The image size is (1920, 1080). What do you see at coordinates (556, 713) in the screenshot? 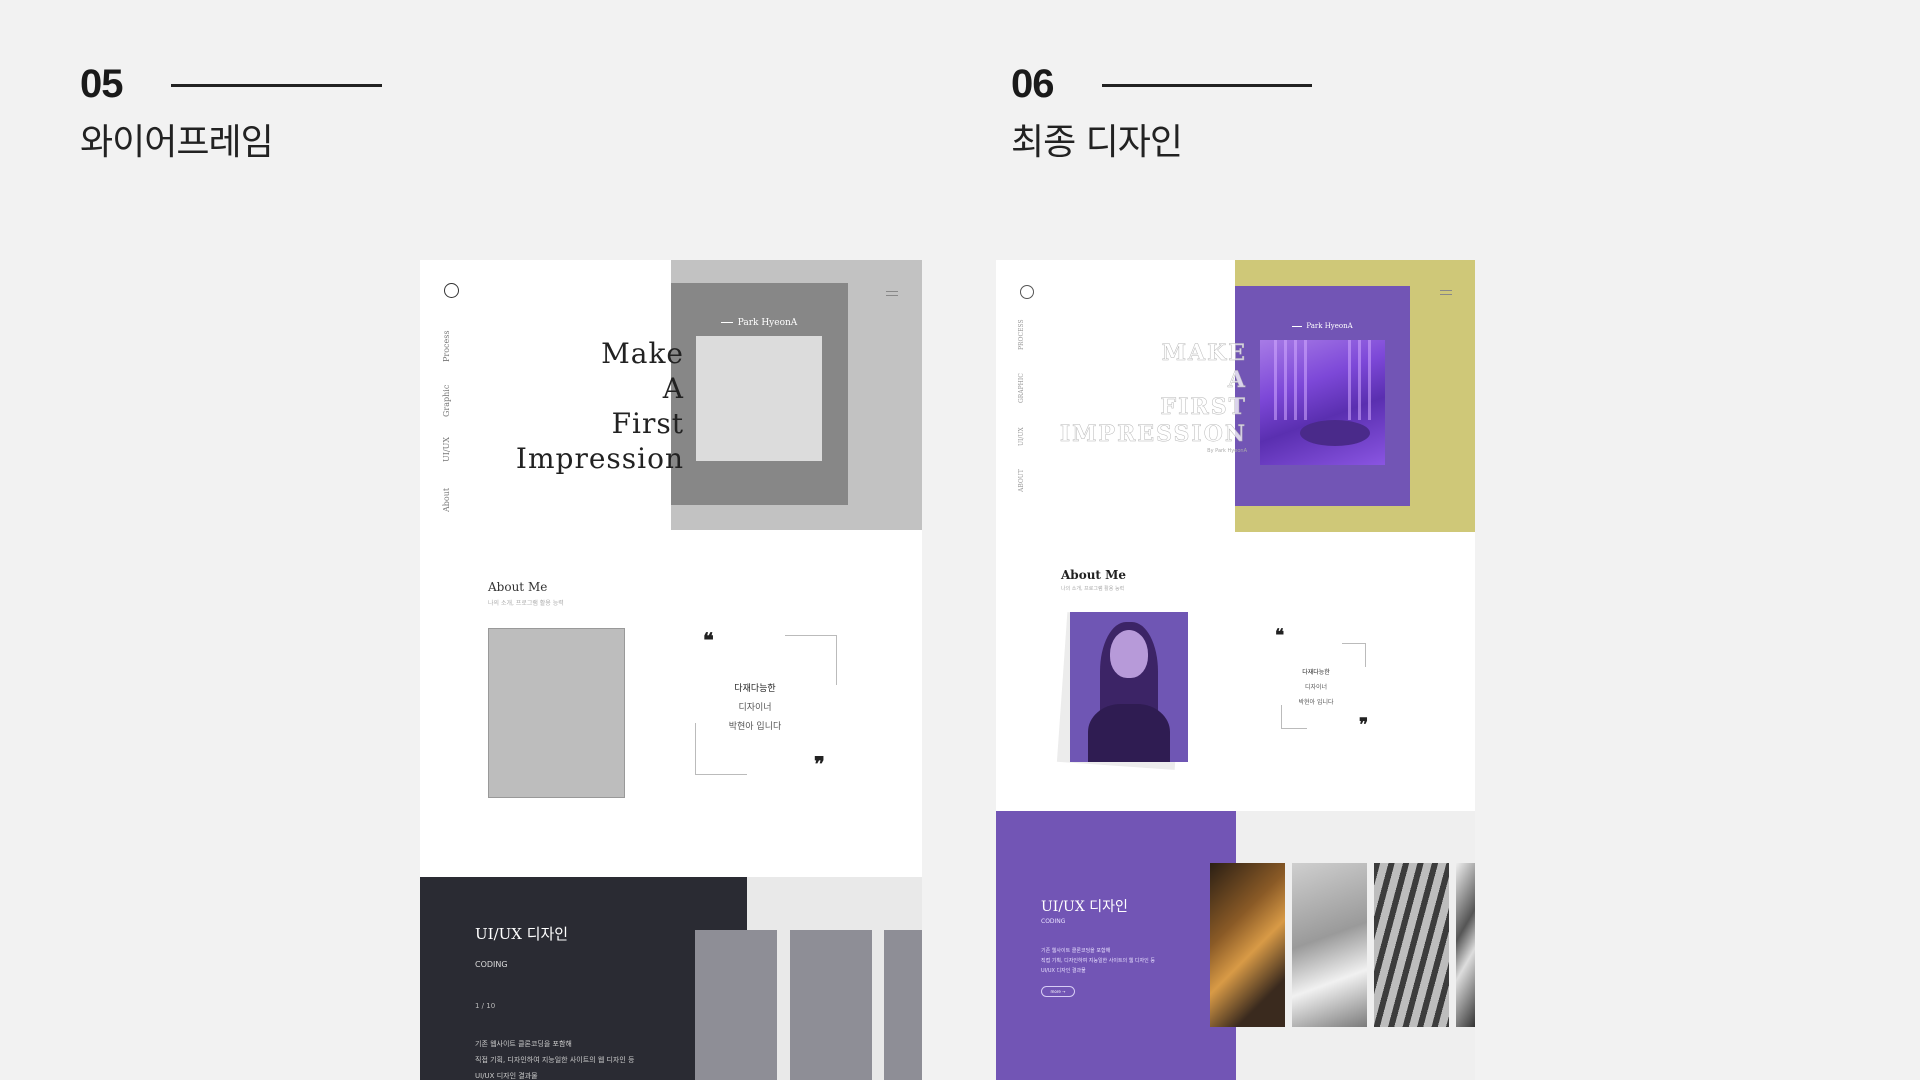
I see `profile-photo-placeholder` at bounding box center [556, 713].